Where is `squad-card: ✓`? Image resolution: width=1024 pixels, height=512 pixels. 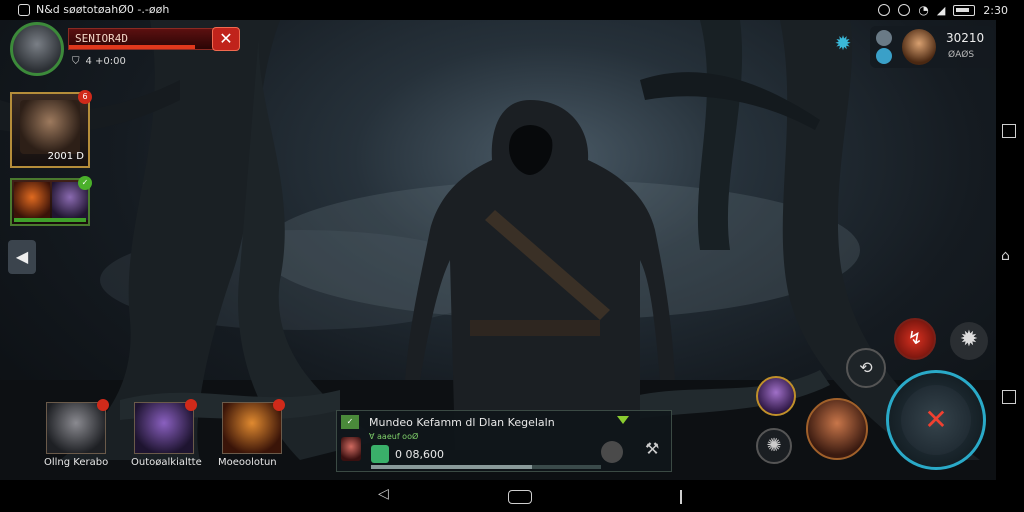
squad-card: ✓ is located at coordinates (51, 201).